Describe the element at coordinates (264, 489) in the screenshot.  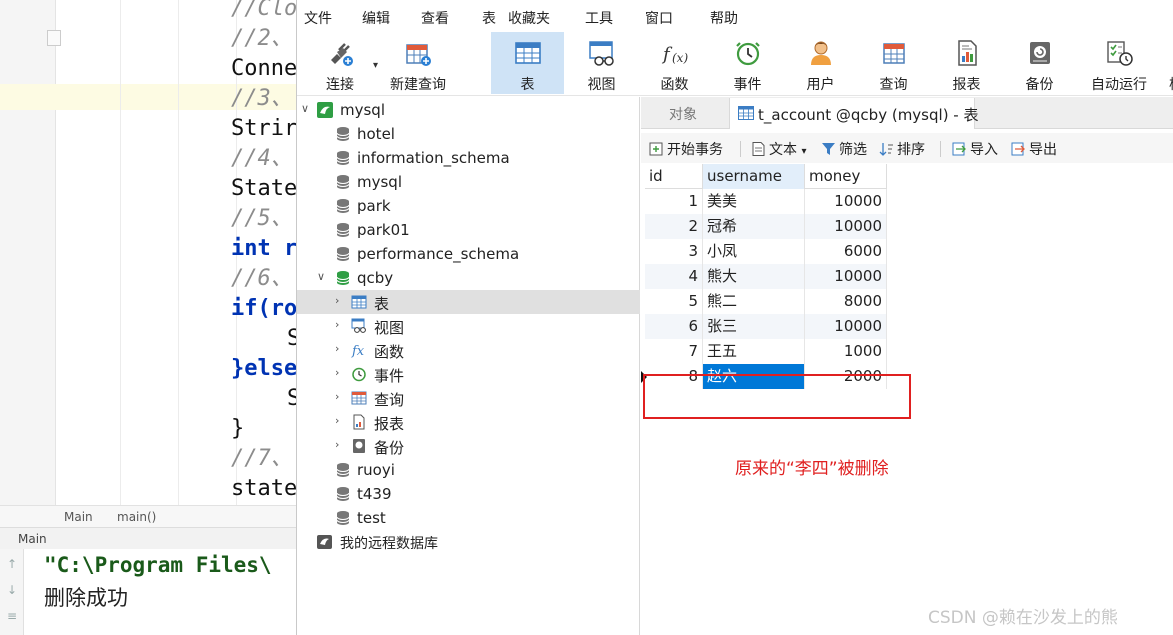
I see `code-line: state` at that location.